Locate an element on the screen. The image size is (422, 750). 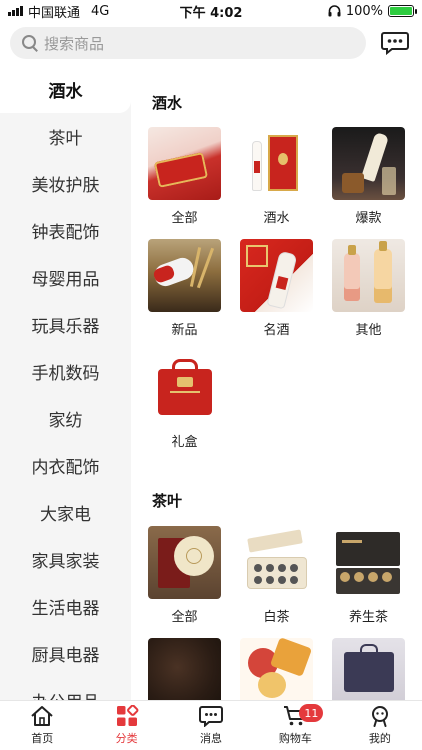
search-placeholder: 搜索商品 is located at coordinates (74, 43).